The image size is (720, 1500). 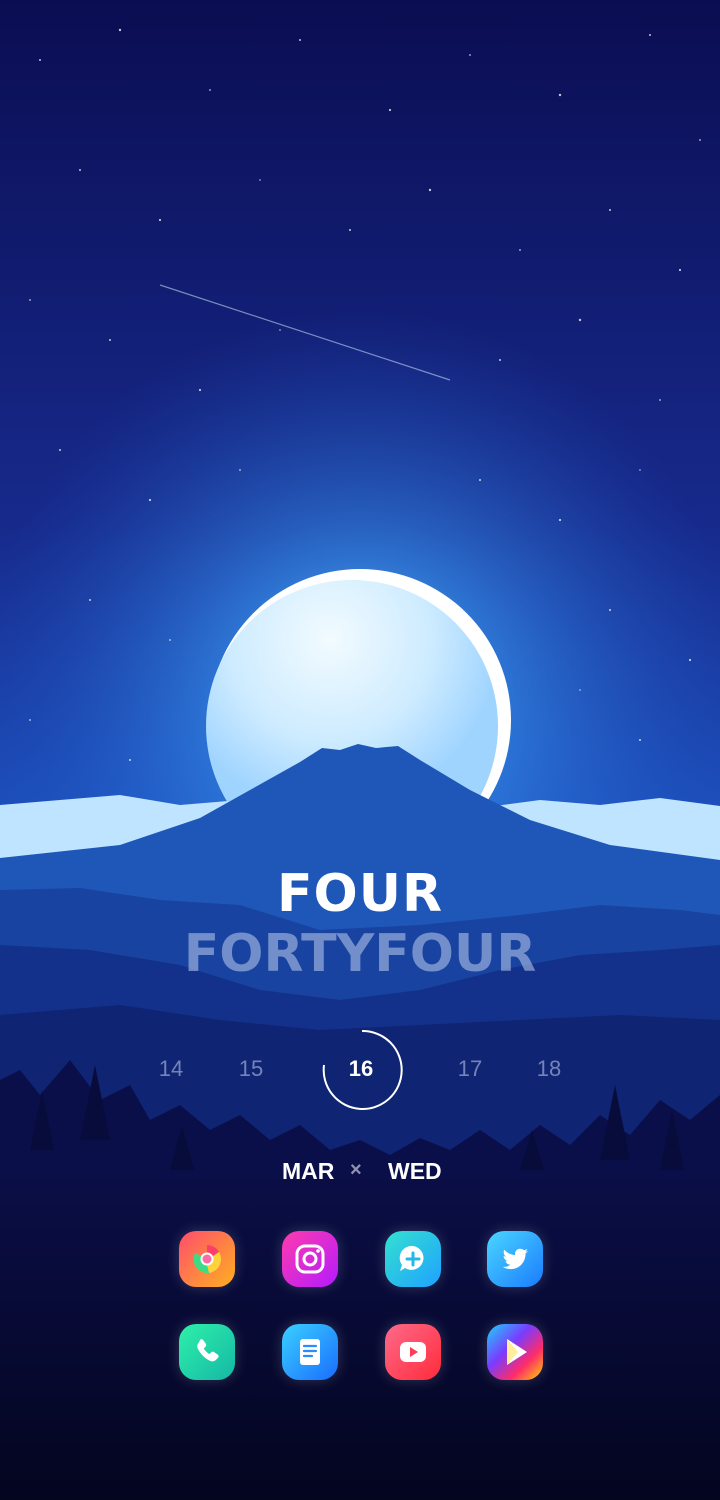 I want to click on chat-plus-icon, so click(x=411, y=1258).